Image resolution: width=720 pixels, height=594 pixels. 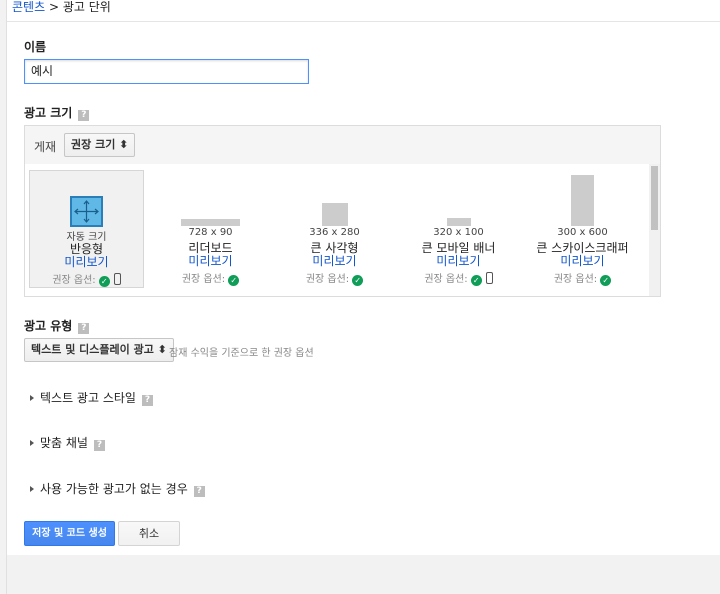 What do you see at coordinates (582, 200) in the screenshot?
I see `size-shape-large-skyscraper` at bounding box center [582, 200].